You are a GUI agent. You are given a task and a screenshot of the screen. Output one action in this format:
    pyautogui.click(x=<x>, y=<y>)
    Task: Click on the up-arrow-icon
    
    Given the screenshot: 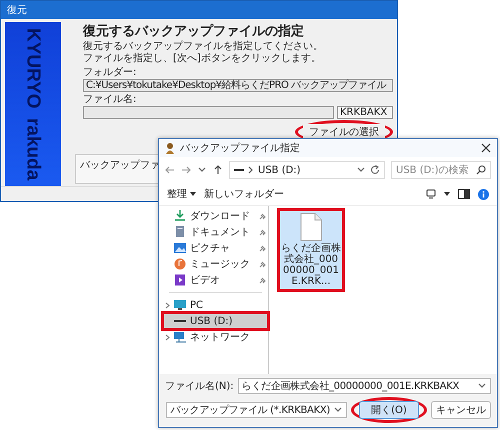 What is the action you would take?
    pyautogui.click(x=218, y=170)
    